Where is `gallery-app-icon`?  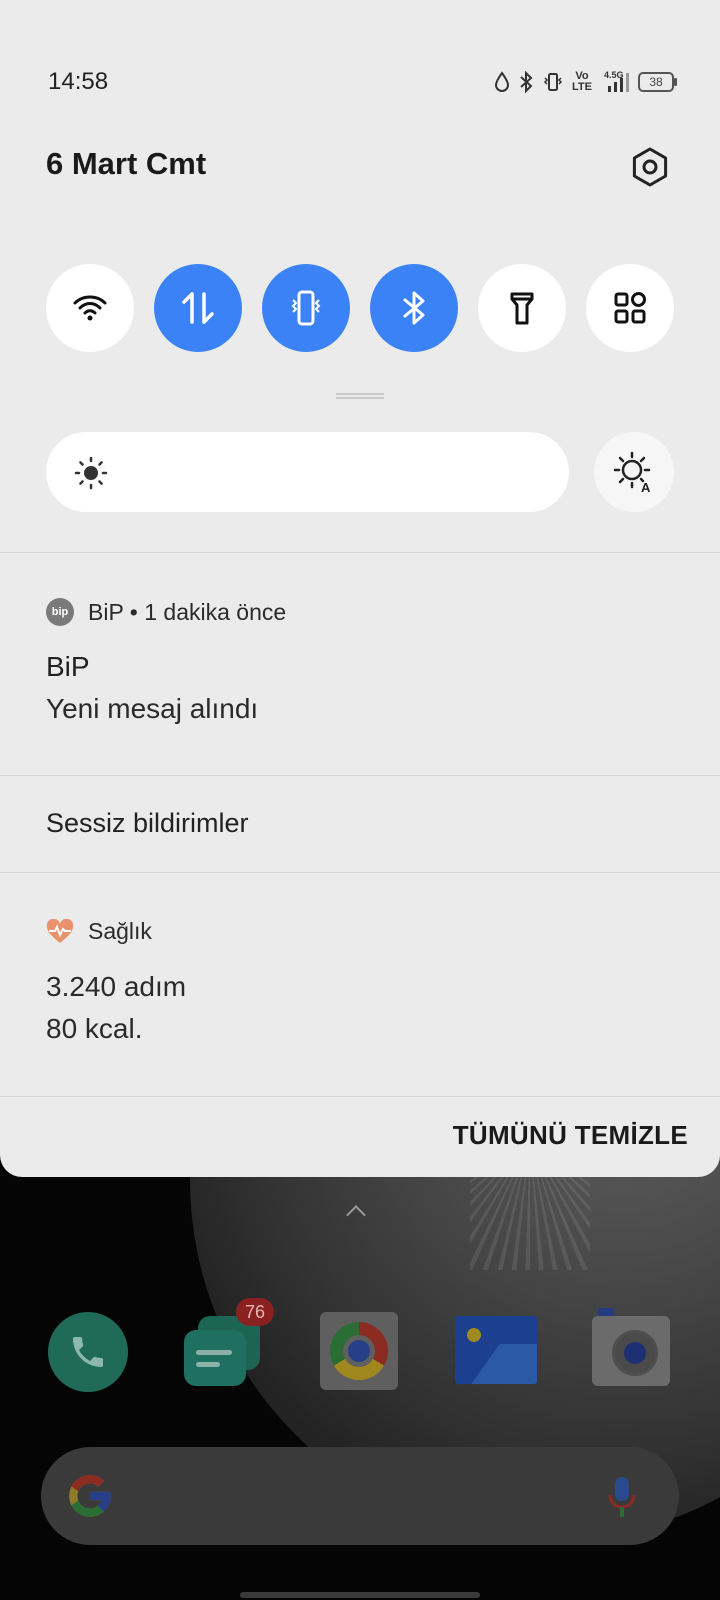
gallery-app-icon is located at coordinates (496, 1350).